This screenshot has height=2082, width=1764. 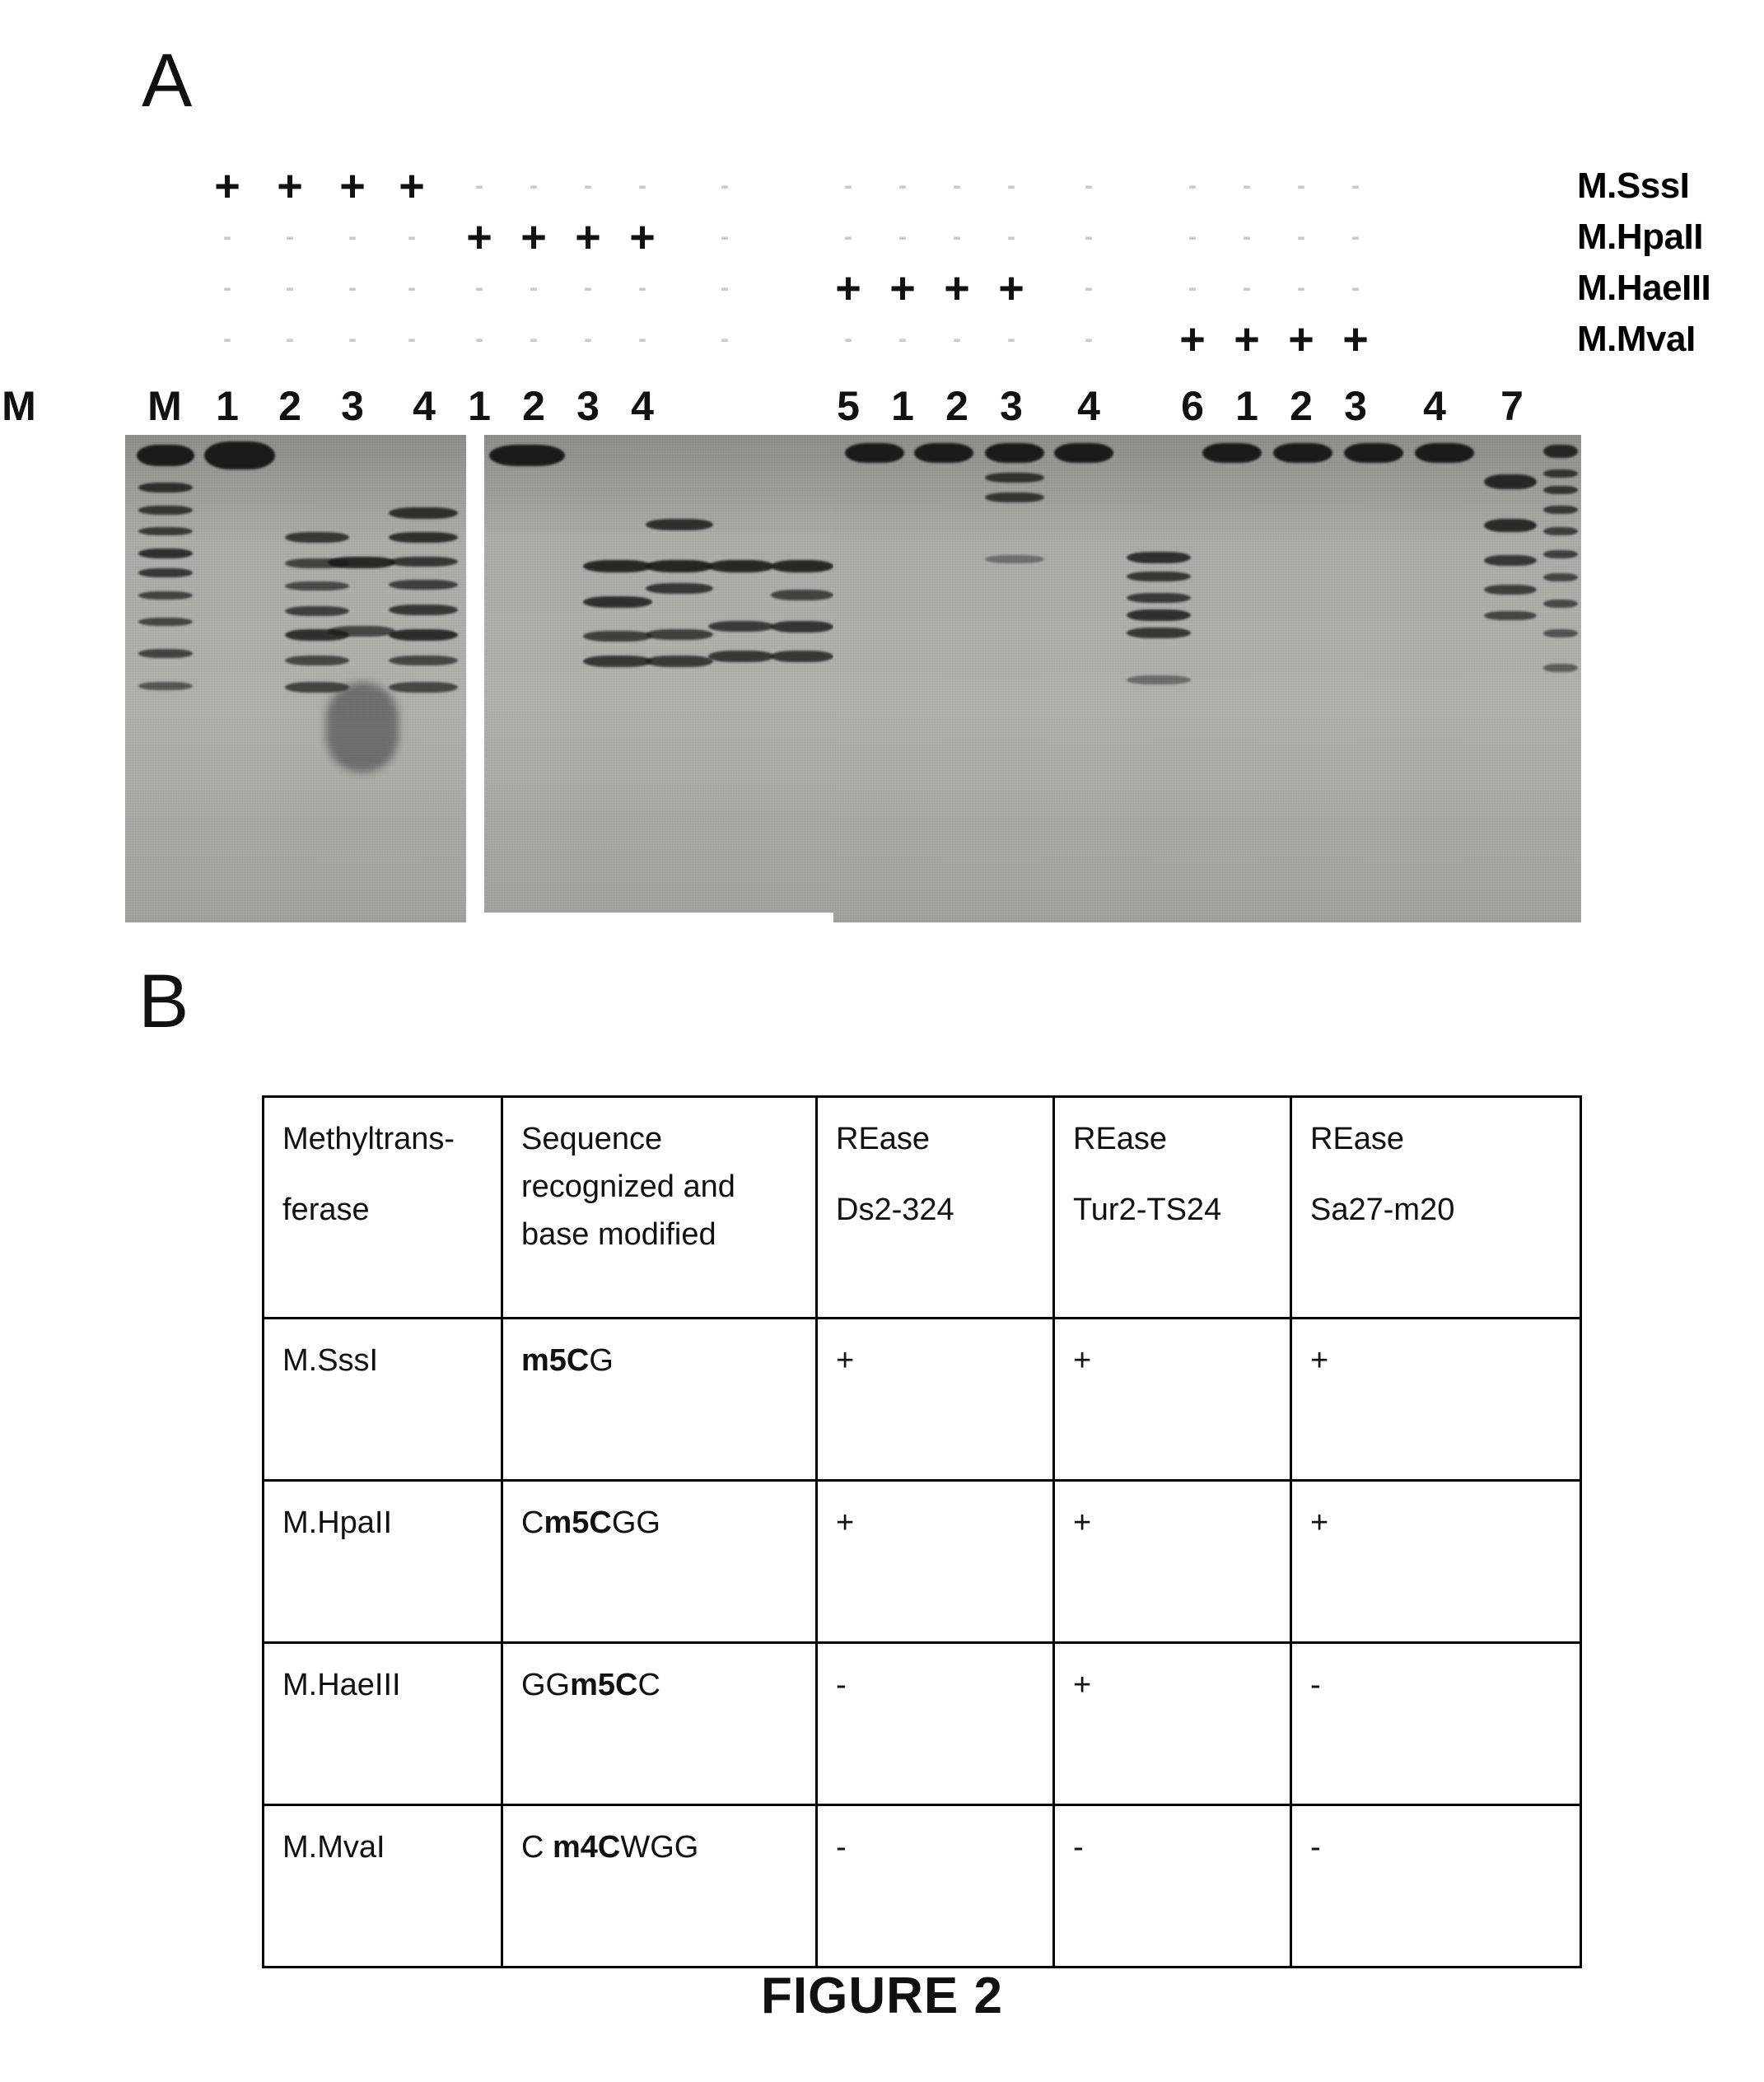 What do you see at coordinates (382, 1399) in the screenshot?
I see `cell-methyltransferase: M.SssI` at bounding box center [382, 1399].